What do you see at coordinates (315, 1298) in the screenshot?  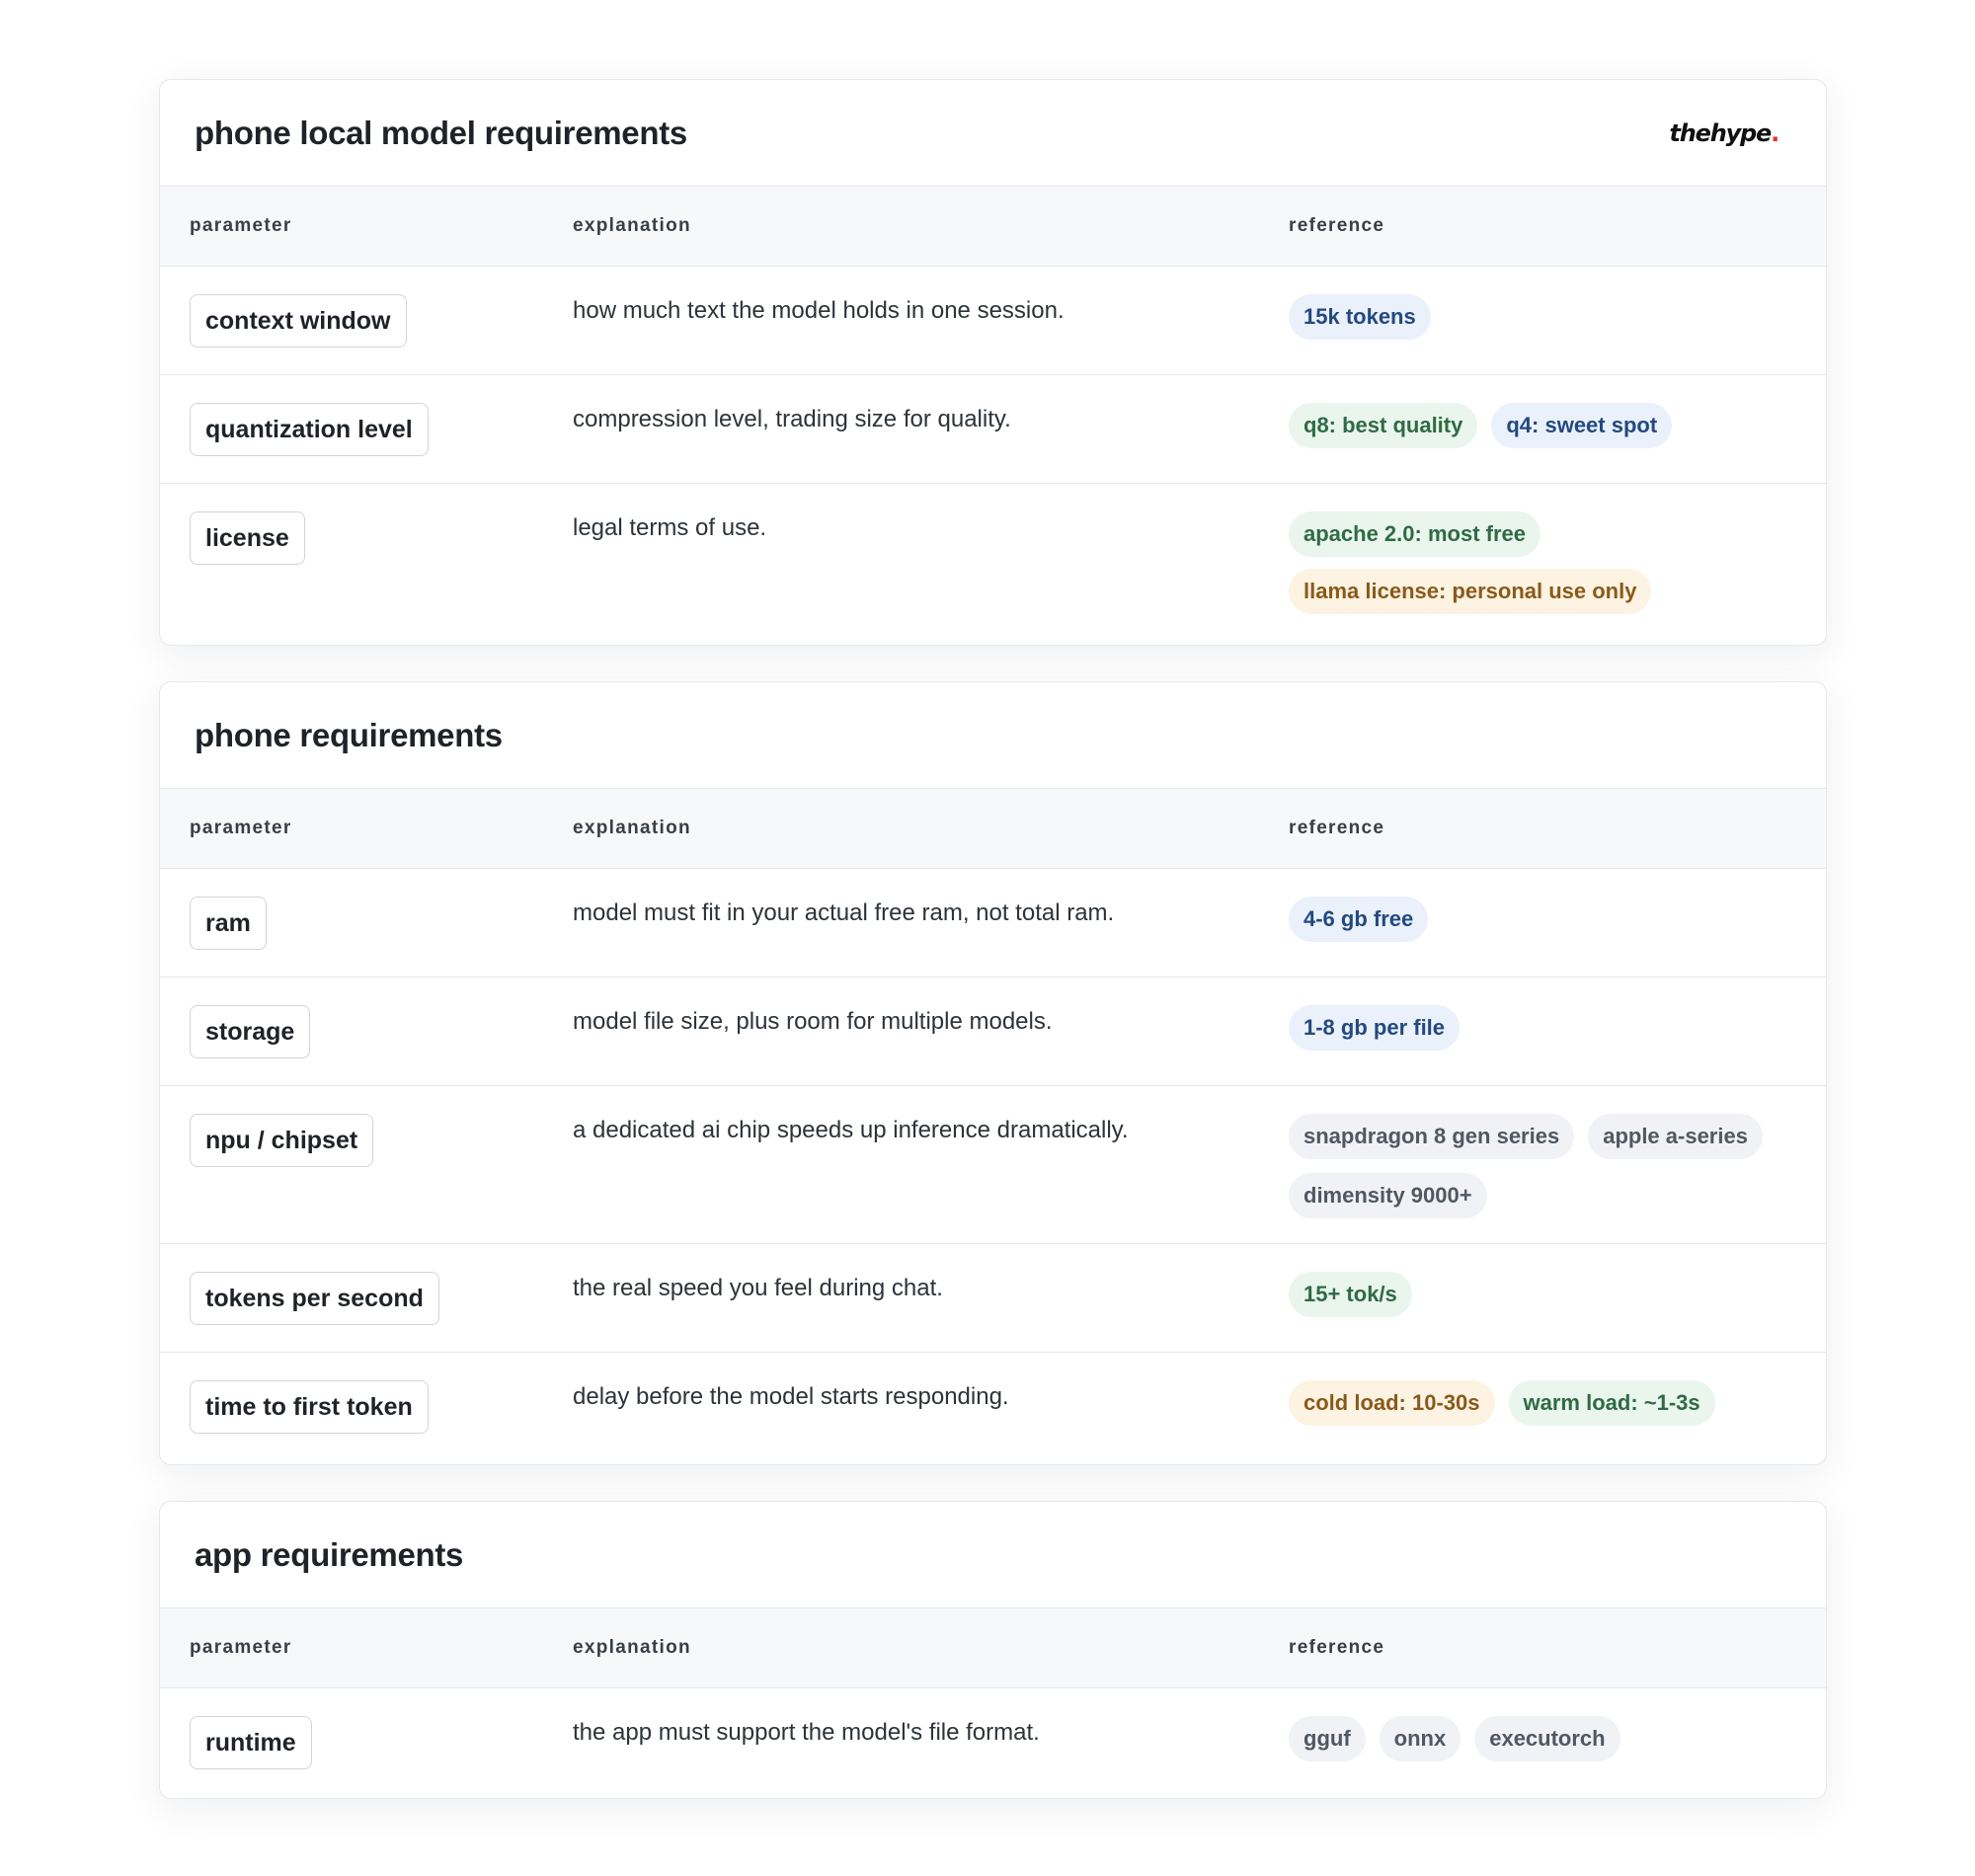 I see `parameter-name: tokens per second` at bounding box center [315, 1298].